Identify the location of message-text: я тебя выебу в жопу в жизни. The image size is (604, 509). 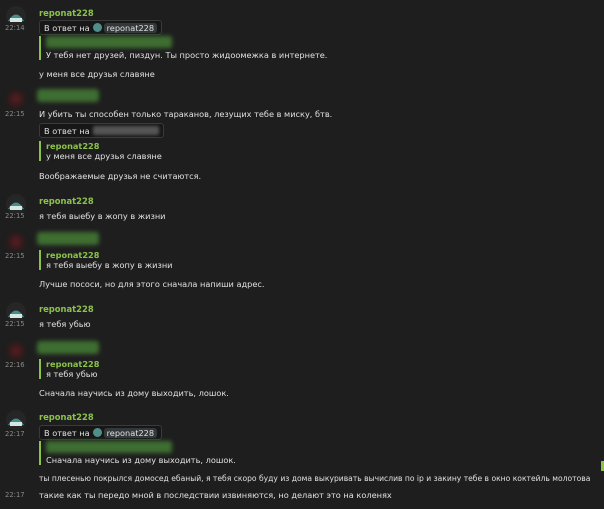
(102, 216).